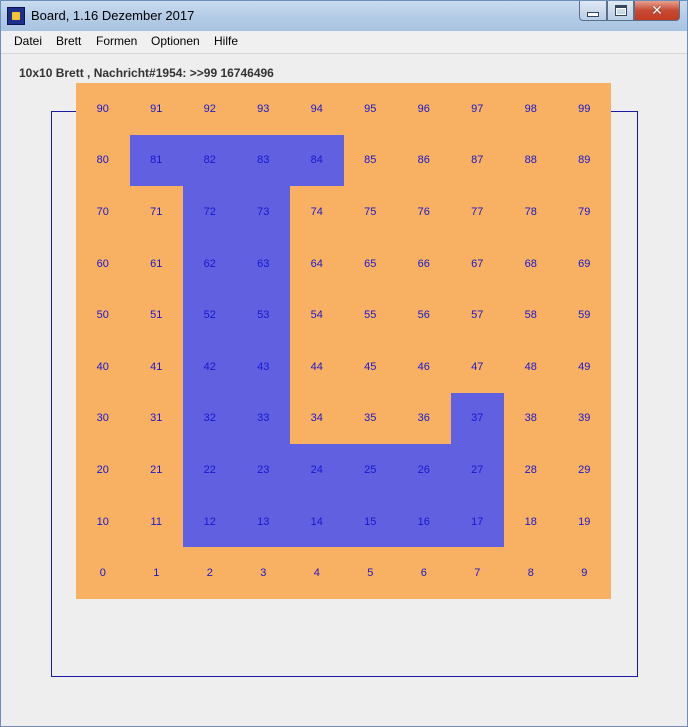  What do you see at coordinates (531, 212) in the screenshot?
I see `board-cell: 78` at bounding box center [531, 212].